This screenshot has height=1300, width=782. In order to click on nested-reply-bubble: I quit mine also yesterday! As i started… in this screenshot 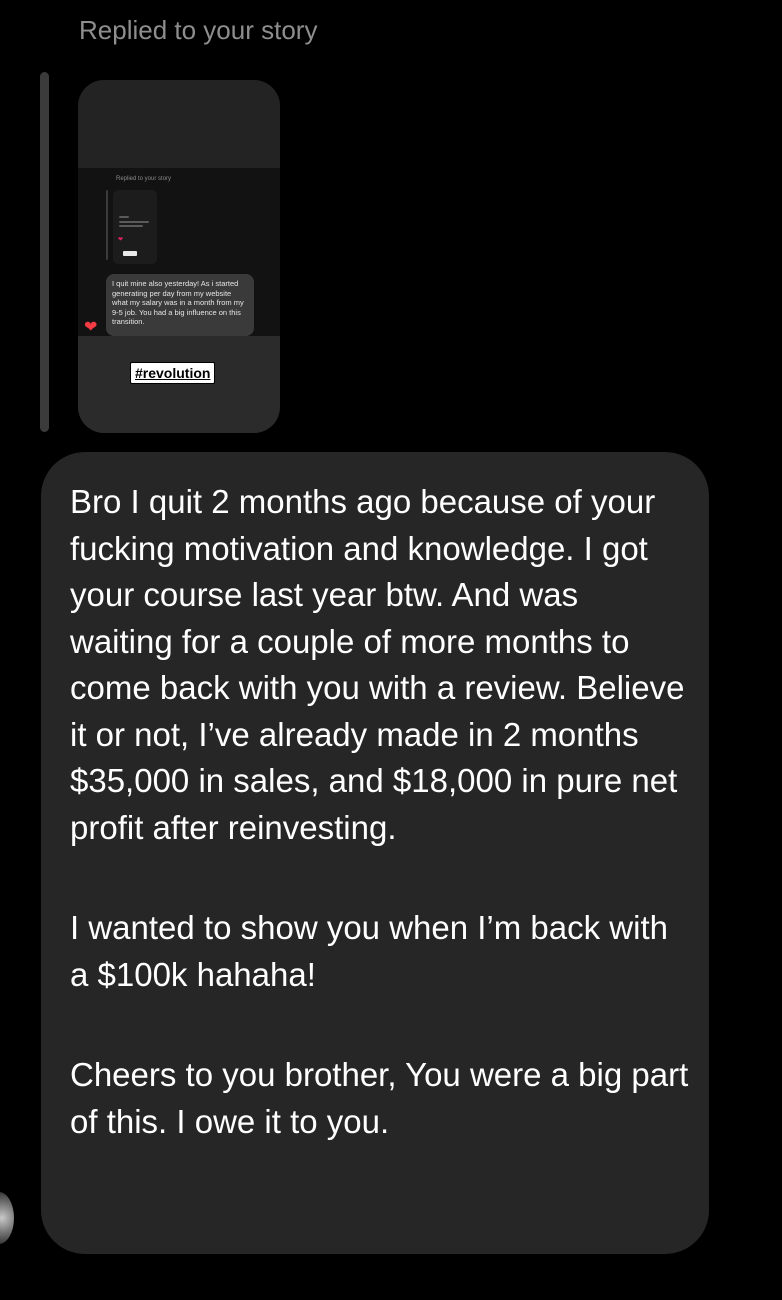, I will do `click(180, 305)`.